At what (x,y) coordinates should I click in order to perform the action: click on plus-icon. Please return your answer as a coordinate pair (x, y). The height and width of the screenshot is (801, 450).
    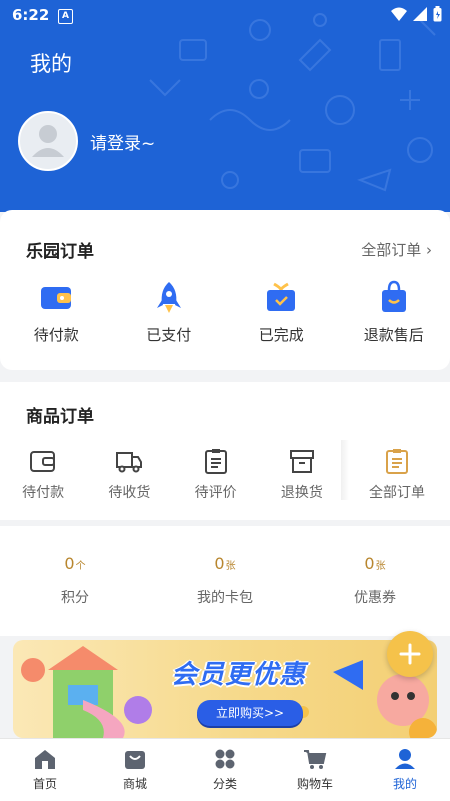
    Looking at the image, I should click on (410, 654).